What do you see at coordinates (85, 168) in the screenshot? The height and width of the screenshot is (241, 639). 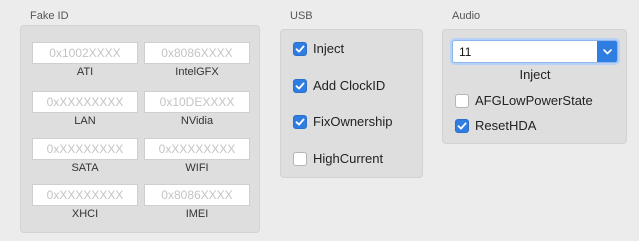 I see `sata-label: SATA` at bounding box center [85, 168].